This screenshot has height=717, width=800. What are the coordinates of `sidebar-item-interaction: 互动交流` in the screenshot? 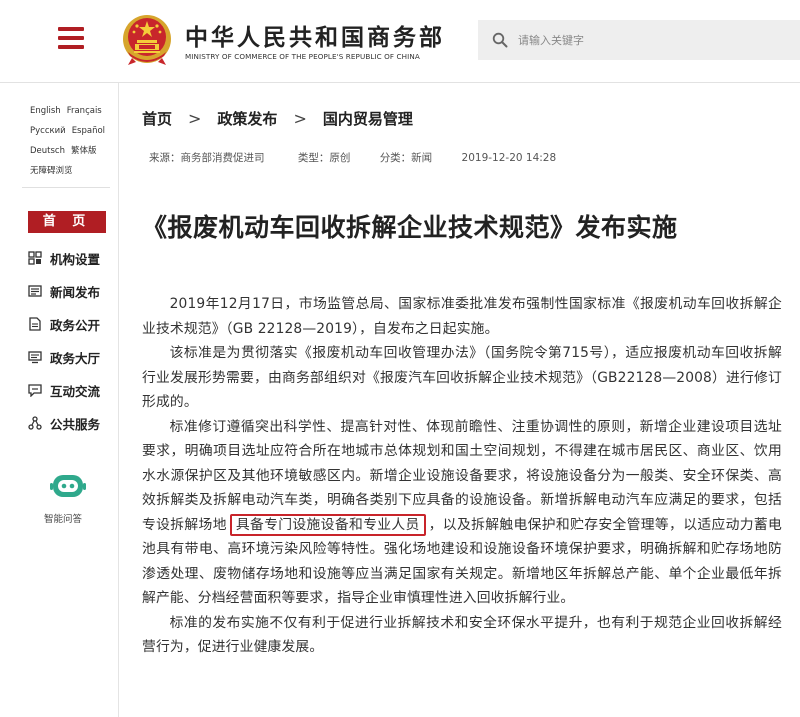 It's located at (64, 390).